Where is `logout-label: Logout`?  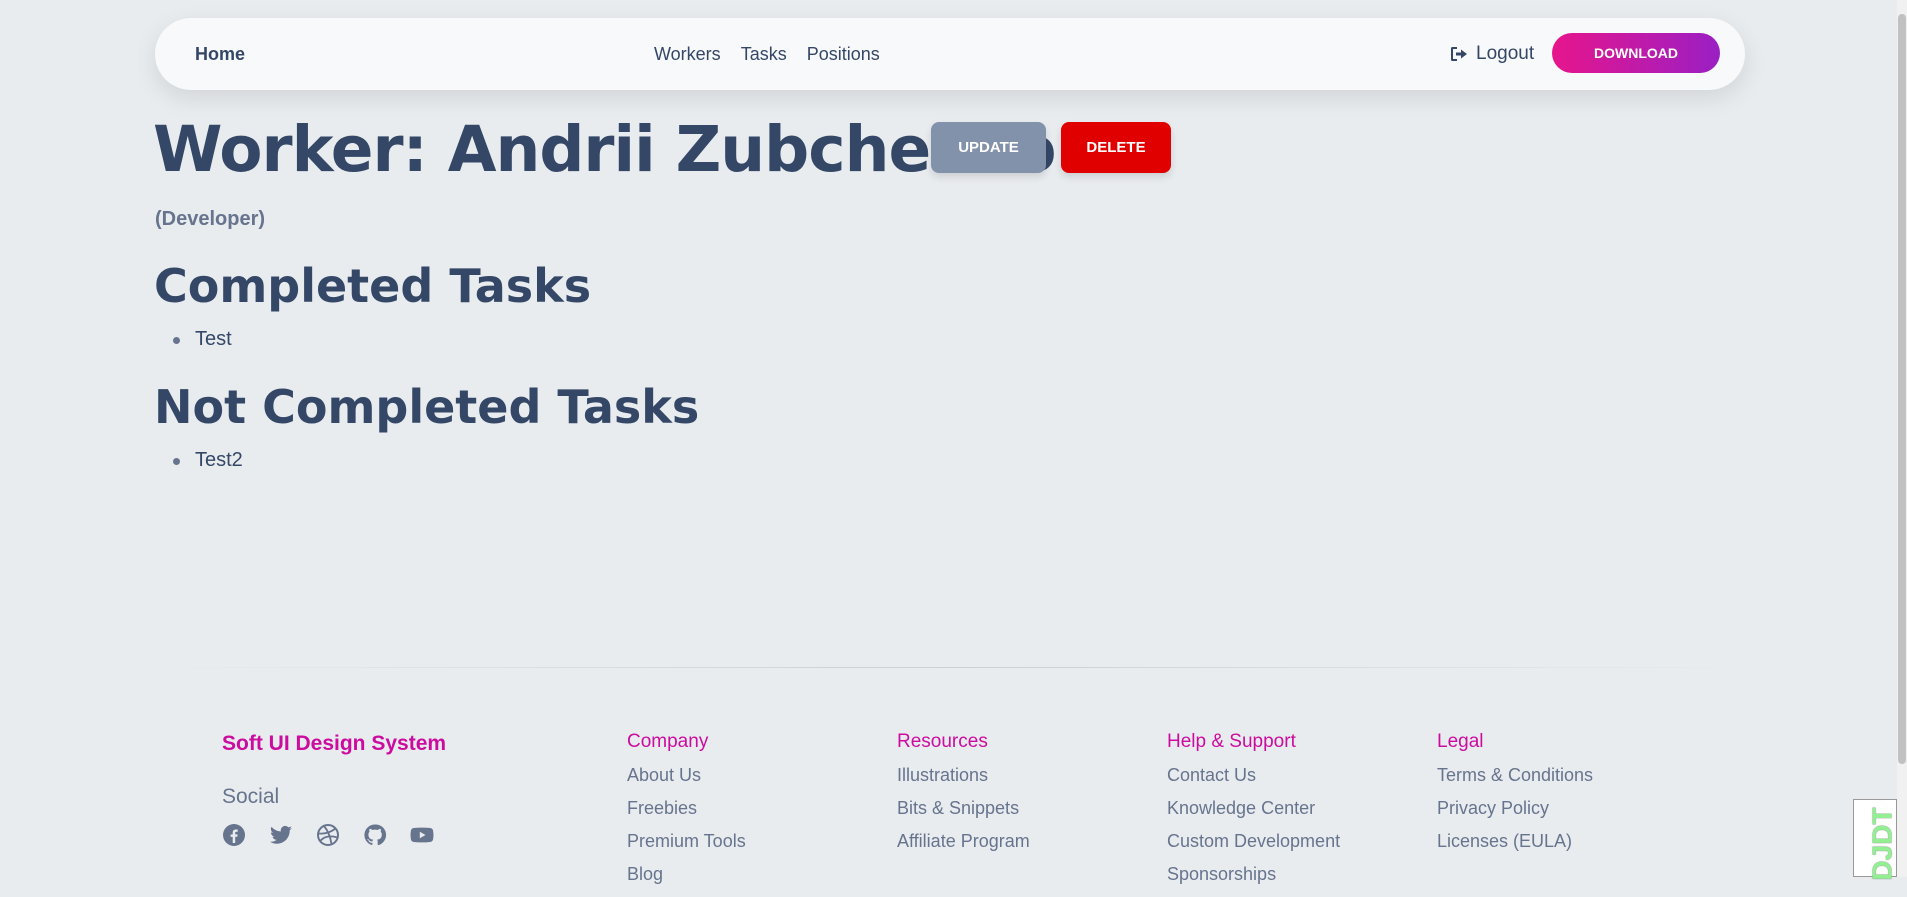 logout-label: Logout is located at coordinates (1505, 53).